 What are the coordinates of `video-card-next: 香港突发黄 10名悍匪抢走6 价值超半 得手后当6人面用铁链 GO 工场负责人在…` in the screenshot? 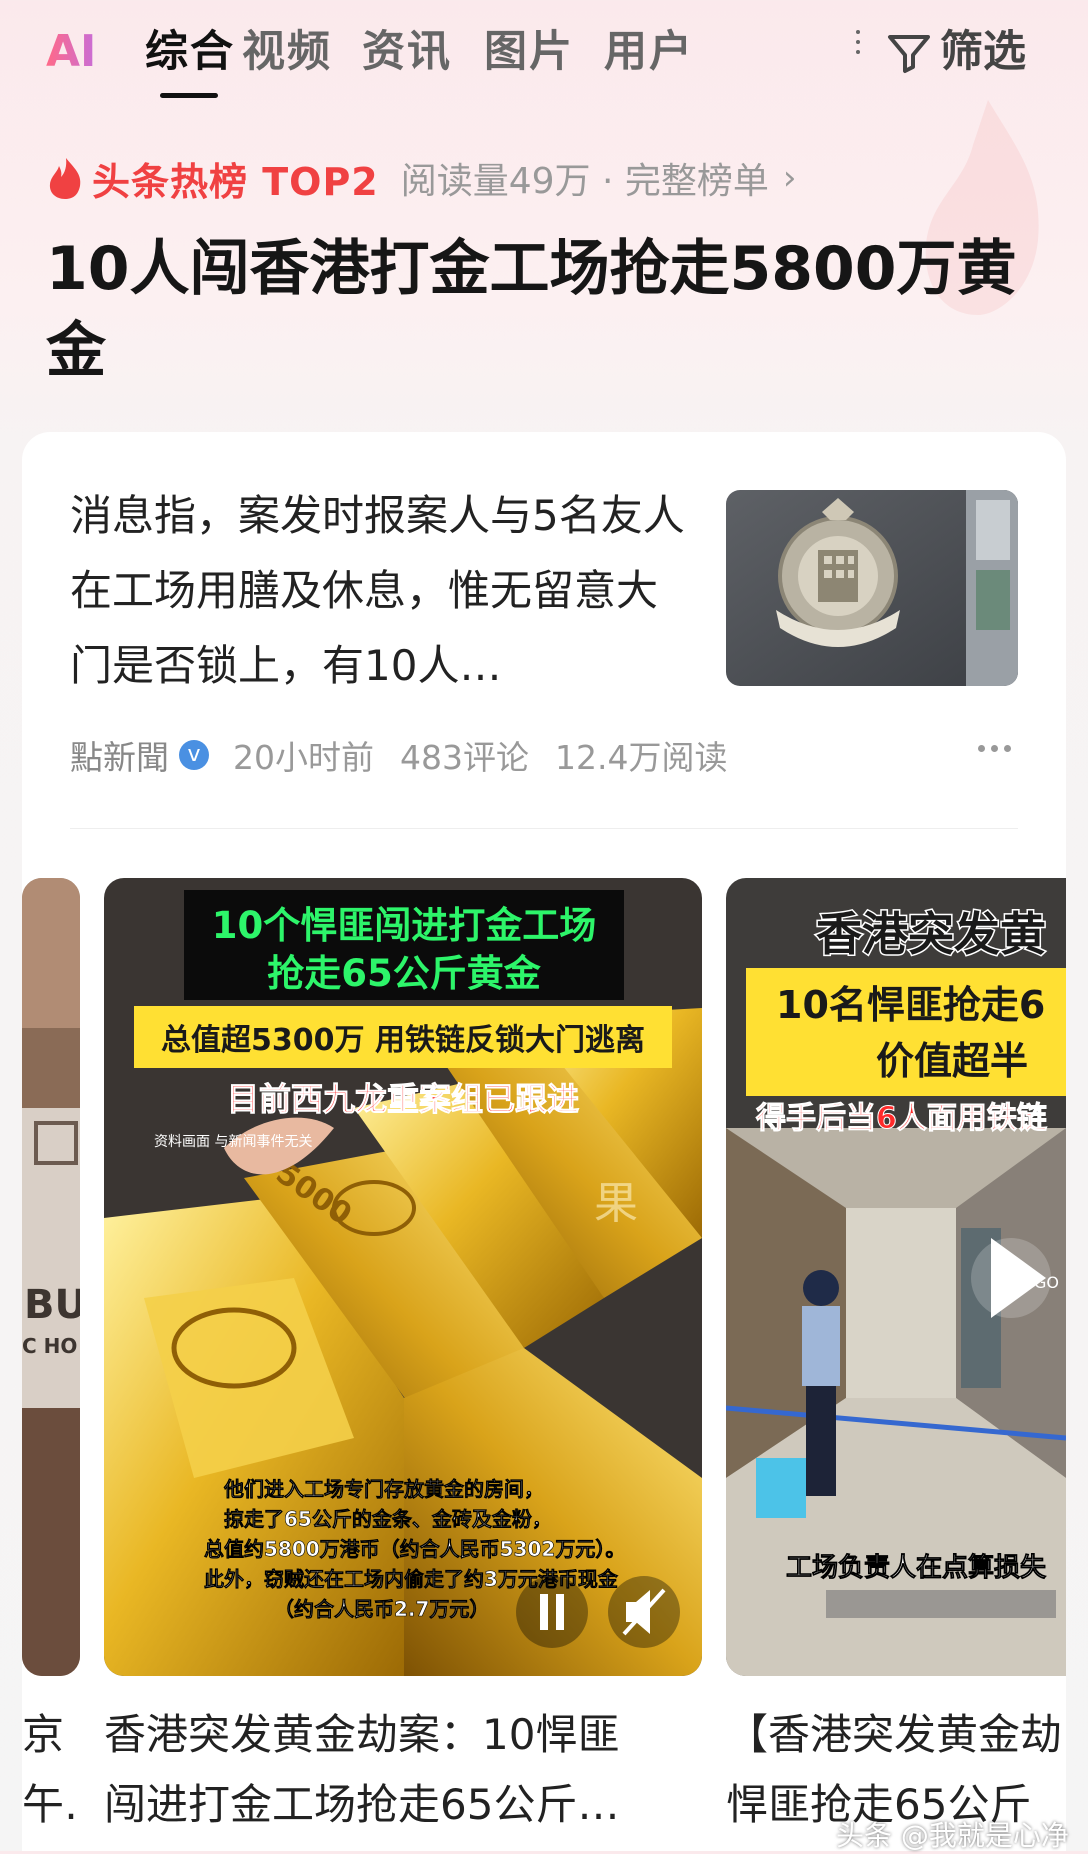 It's located at (896, 1277).